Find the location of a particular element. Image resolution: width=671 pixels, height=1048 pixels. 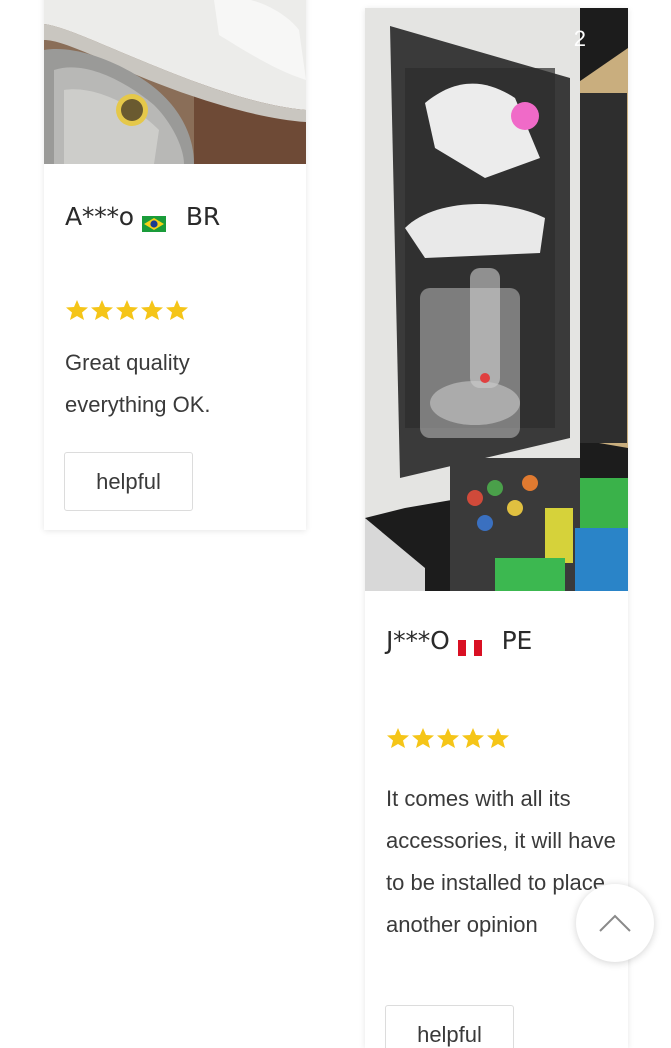

peru-flag-icon is located at coordinates (469, 644).